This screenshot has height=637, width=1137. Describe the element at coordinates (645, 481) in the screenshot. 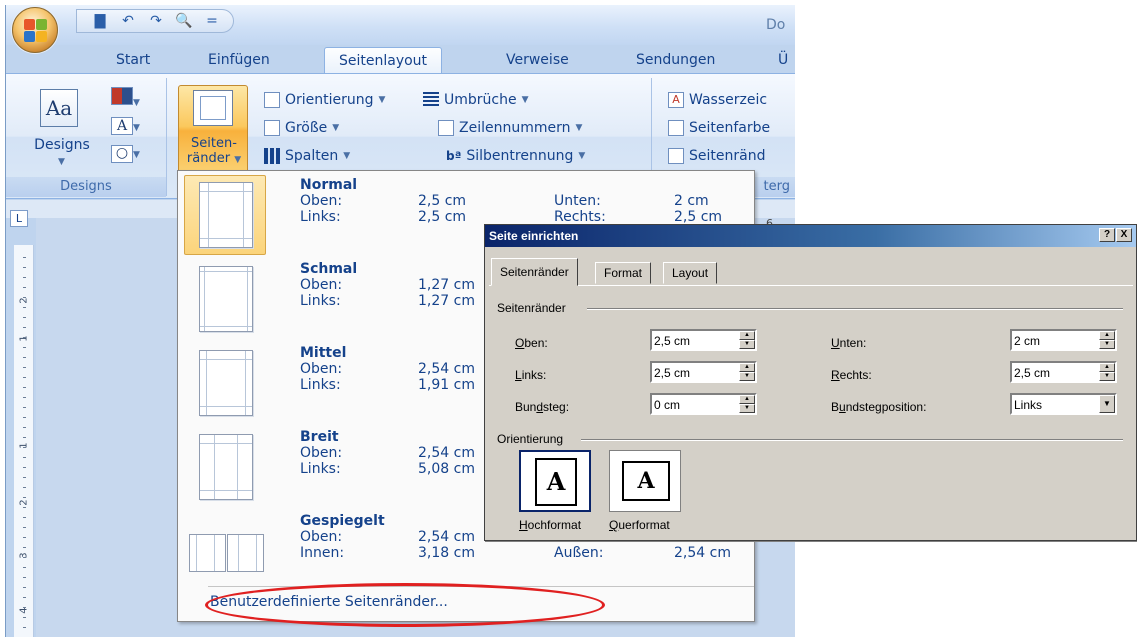

I see `landscape-option: A` at that location.